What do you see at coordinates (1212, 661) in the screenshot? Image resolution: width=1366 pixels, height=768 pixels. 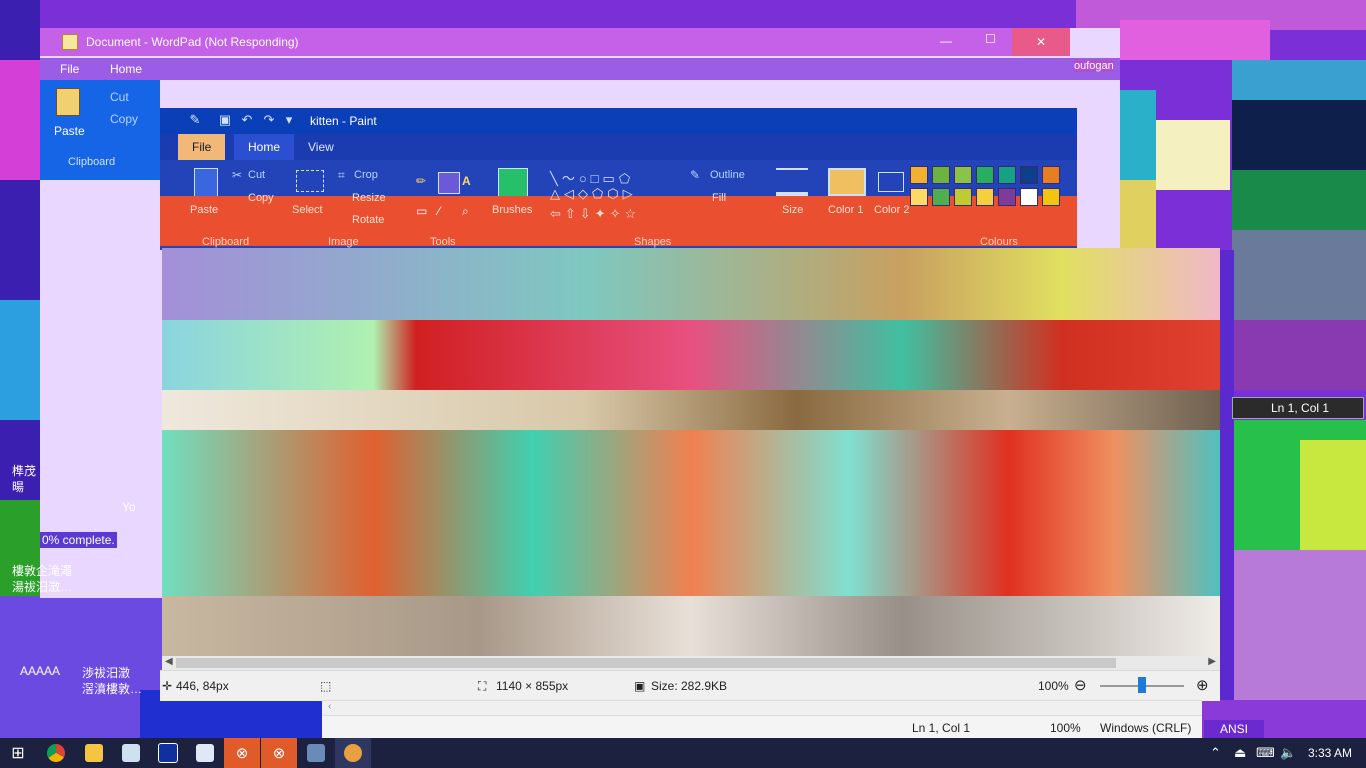 I see `scroll-right-icon: ▶` at bounding box center [1212, 661].